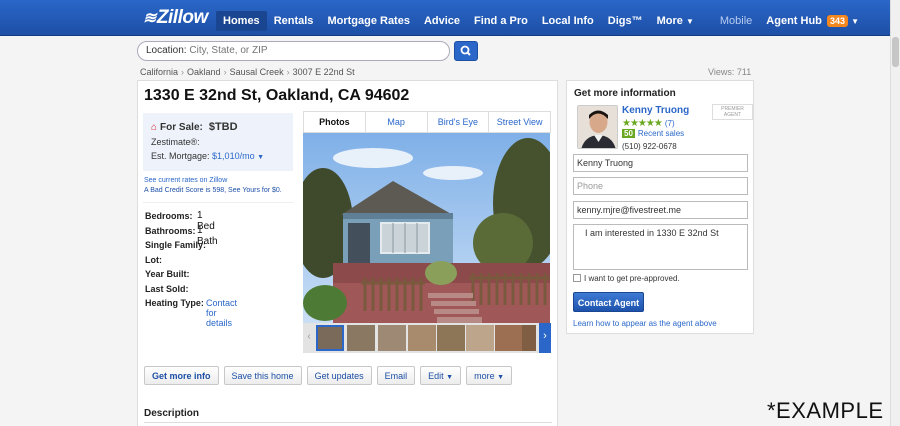 Image resolution: width=900 pixels, height=426 pixels. I want to click on search-button, so click(466, 51).